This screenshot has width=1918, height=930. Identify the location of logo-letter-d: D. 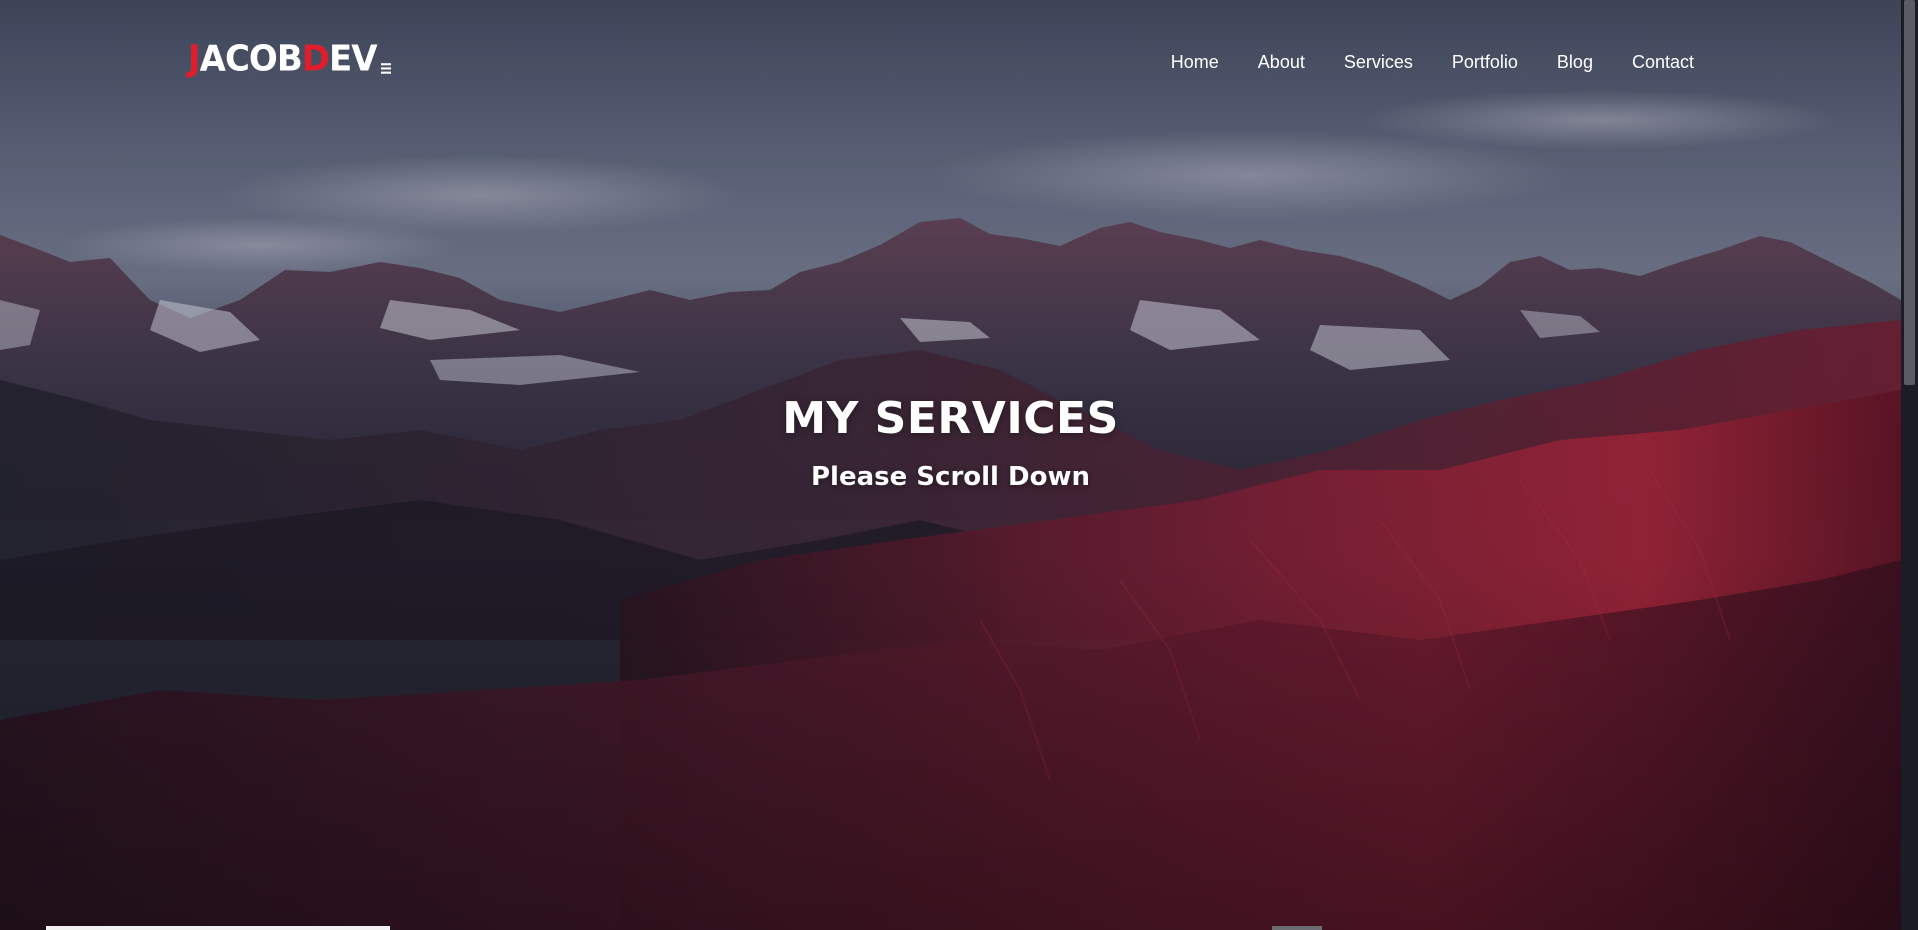
(315, 59).